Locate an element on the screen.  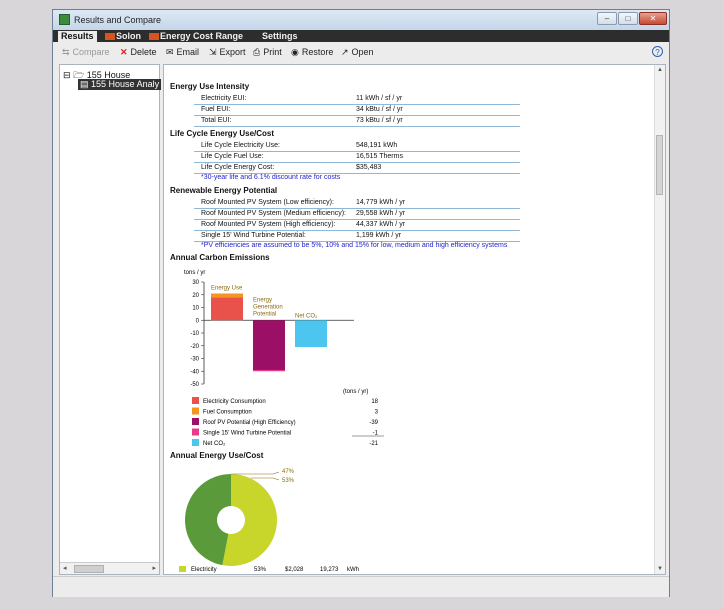
scroll-down-icon: ▼ is located at coordinates (660, 569).